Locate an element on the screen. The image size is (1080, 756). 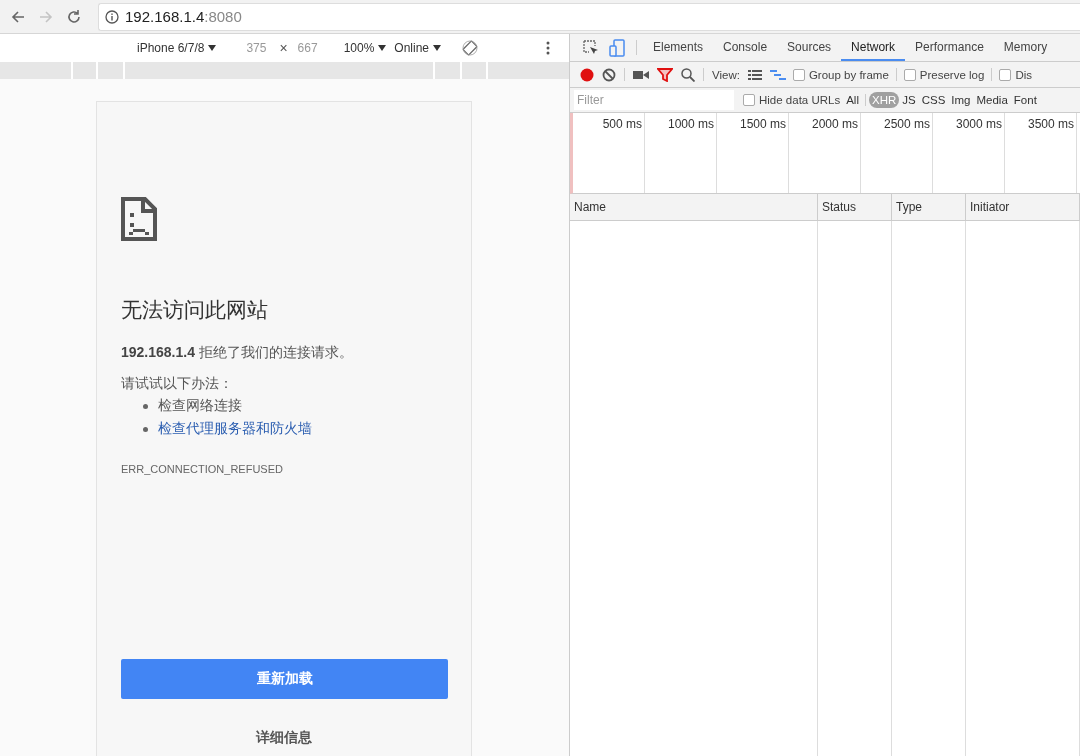
suggestion-link: 检查代理服务器和防火墙 is located at coordinates (235, 429).